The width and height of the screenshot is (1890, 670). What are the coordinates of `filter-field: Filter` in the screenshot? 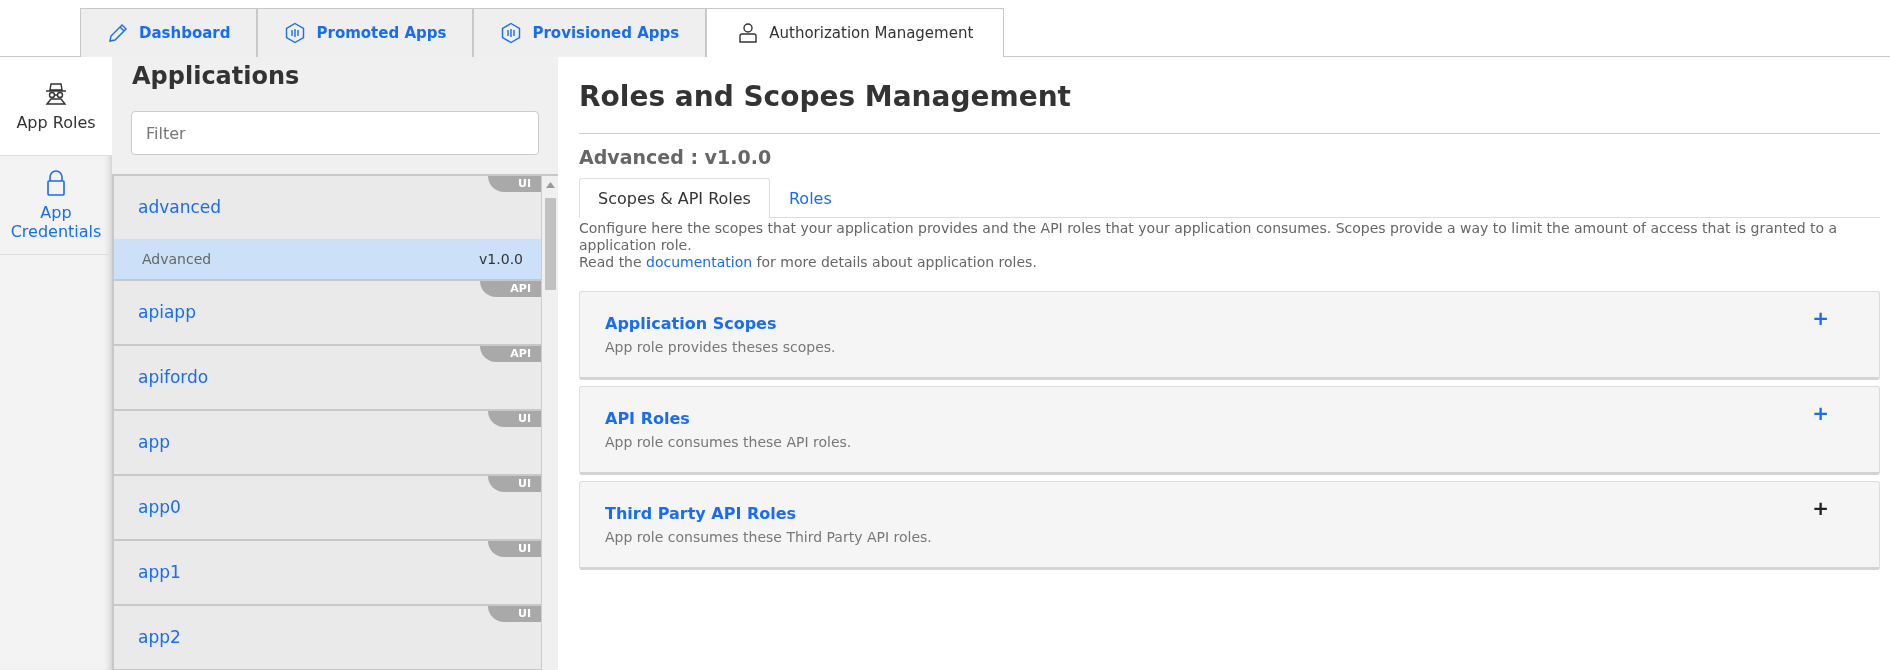 It's located at (335, 133).